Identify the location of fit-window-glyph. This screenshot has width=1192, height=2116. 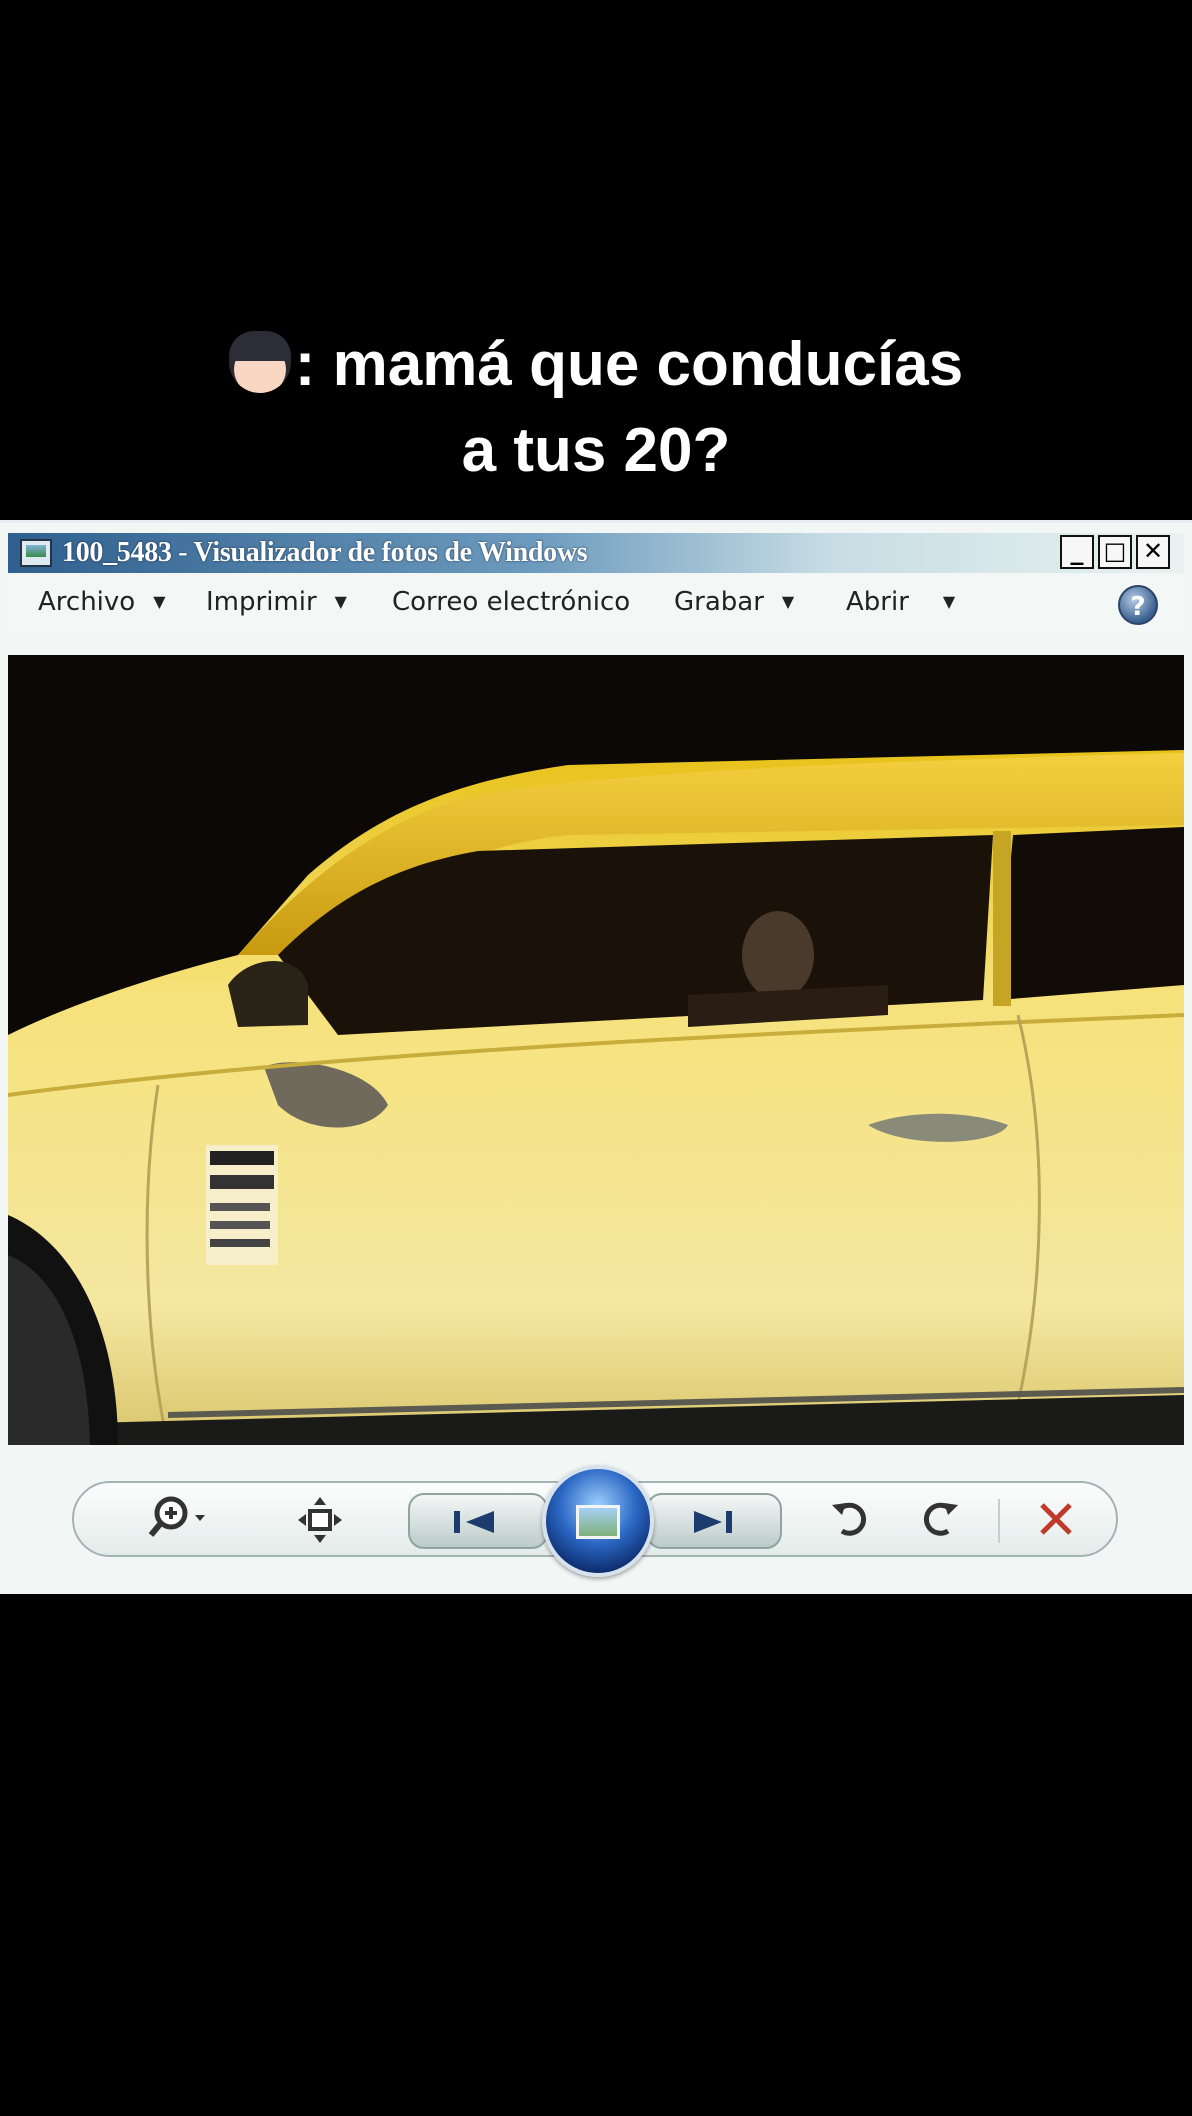
(320, 1520).